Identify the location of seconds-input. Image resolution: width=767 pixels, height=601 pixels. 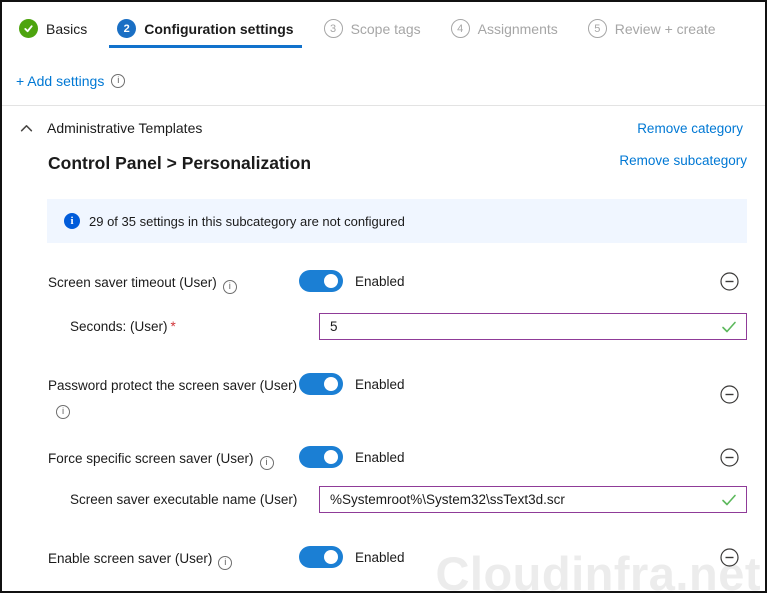
(533, 326).